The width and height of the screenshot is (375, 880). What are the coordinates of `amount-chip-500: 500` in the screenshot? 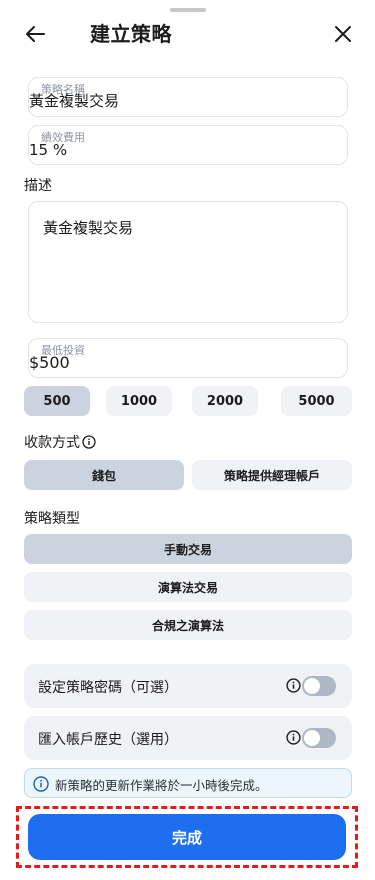 It's located at (57, 401).